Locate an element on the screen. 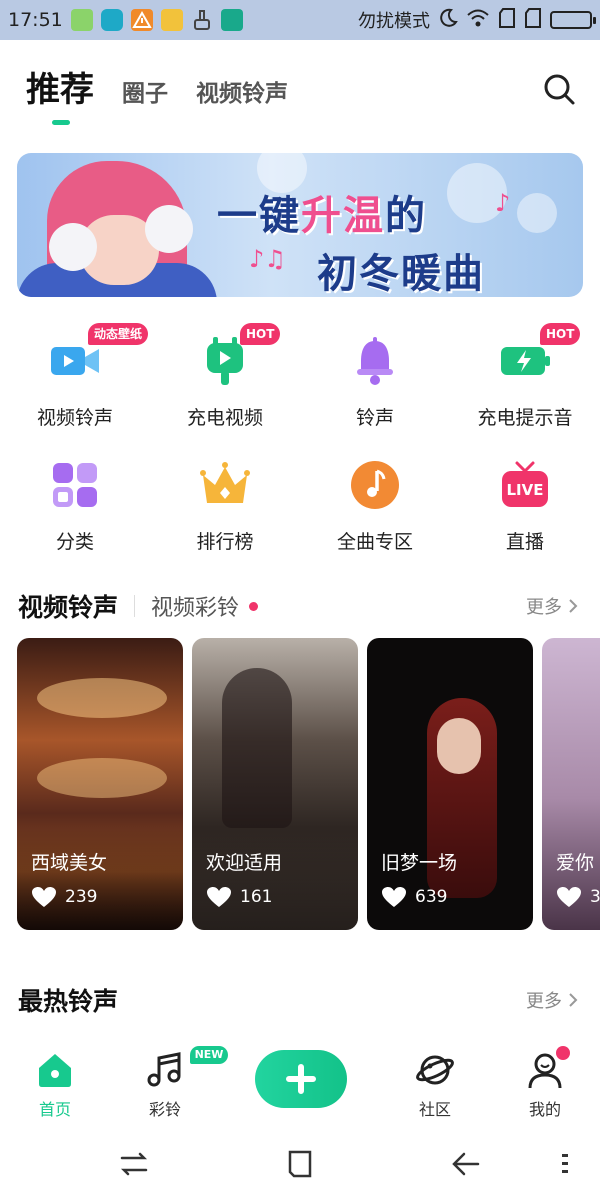  tab-circle: 圈子 is located at coordinates (145, 91).